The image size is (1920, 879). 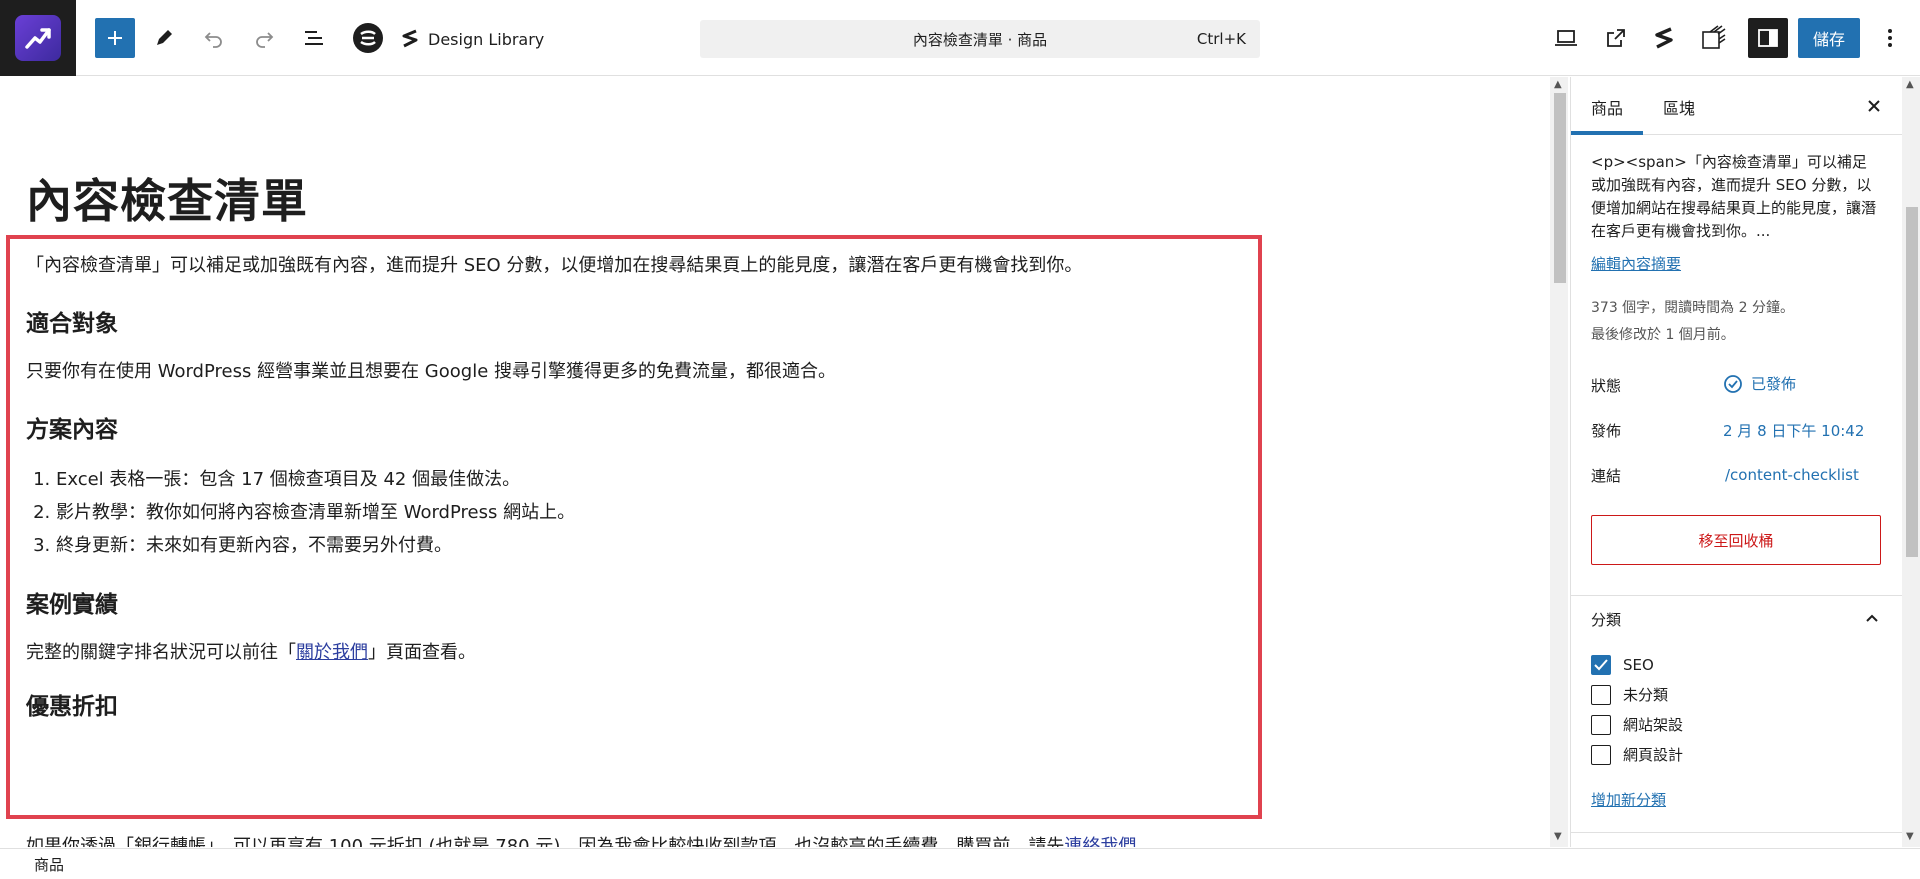 I want to click on heading-audience: 適合對象, so click(x=636, y=324).